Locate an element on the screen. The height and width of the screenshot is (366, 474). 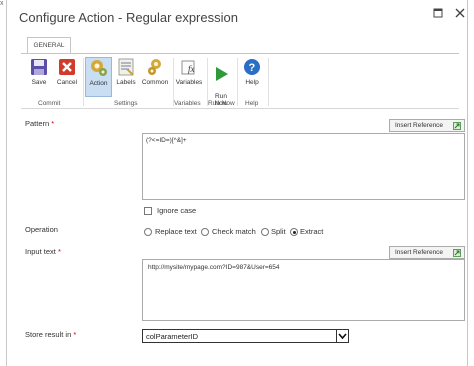
run-now-button: Run Now is located at coordinates (221, 82).